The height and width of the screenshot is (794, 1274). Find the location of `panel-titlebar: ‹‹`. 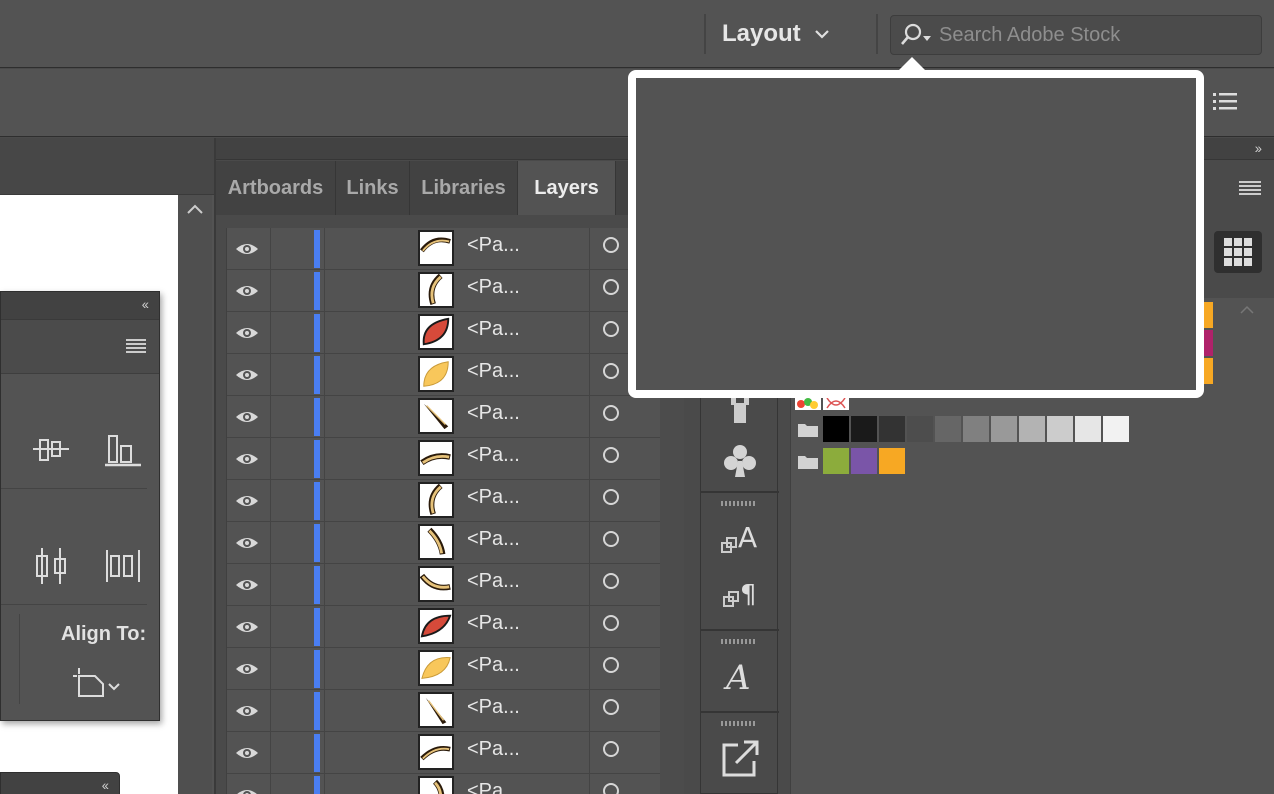

panel-titlebar: ‹‹ is located at coordinates (80, 306).